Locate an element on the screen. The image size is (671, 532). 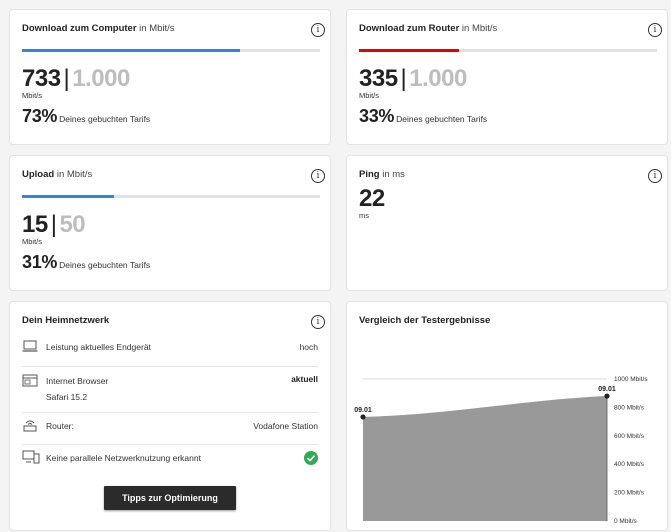
upload-progress is located at coordinates (171, 196).